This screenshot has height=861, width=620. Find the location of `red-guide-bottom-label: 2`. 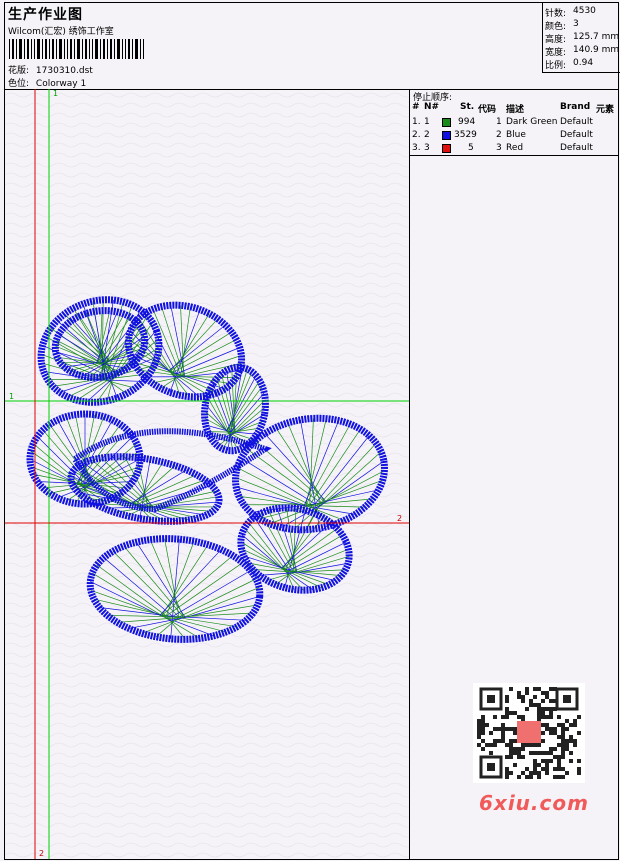

red-guide-bottom-label: 2 is located at coordinates (42, 853).